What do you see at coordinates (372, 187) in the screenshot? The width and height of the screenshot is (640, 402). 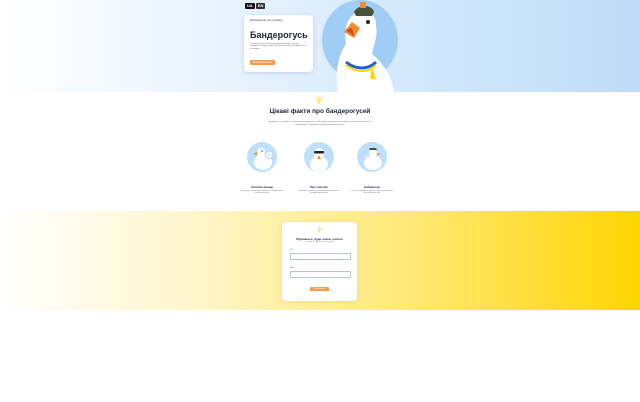 I see `fact-title: Байрактар` at bounding box center [372, 187].